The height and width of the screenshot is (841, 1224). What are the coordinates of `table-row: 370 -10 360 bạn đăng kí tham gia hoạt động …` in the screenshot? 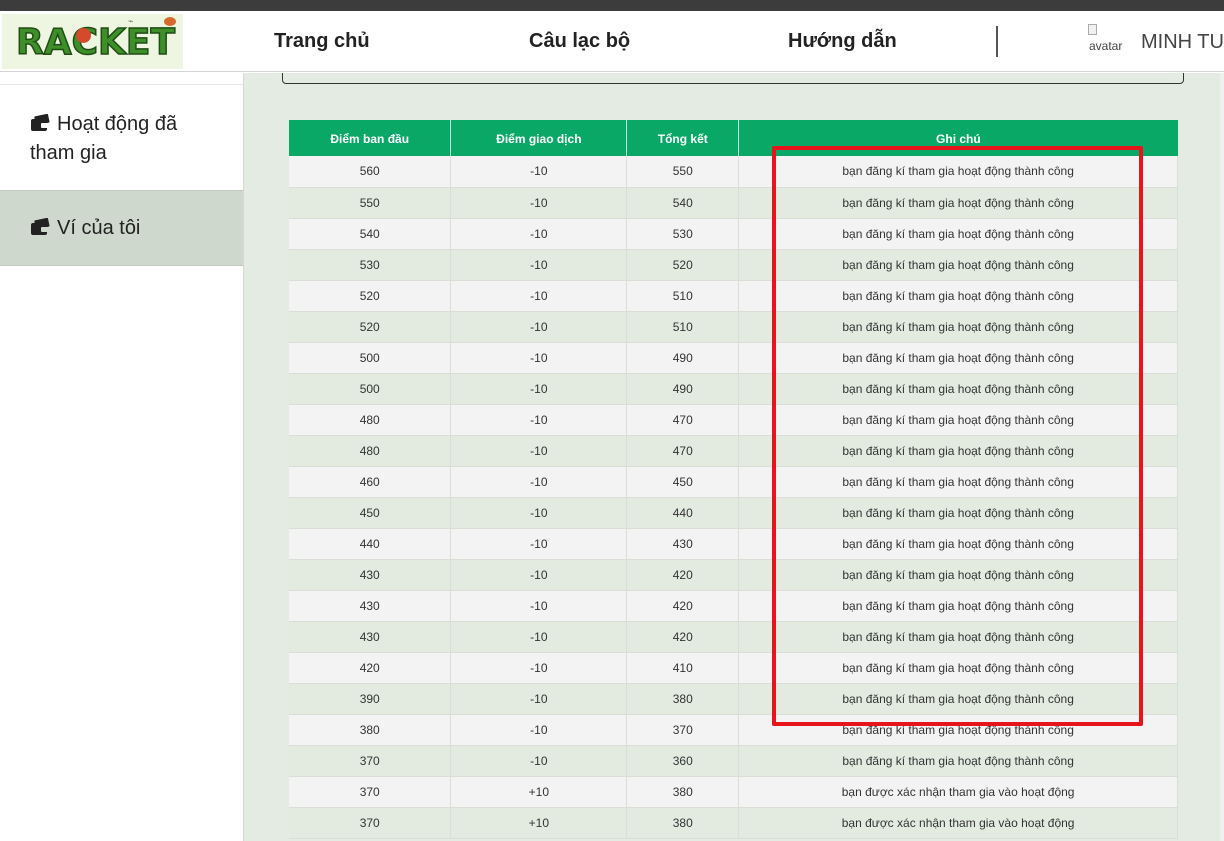 It's located at (733, 761).